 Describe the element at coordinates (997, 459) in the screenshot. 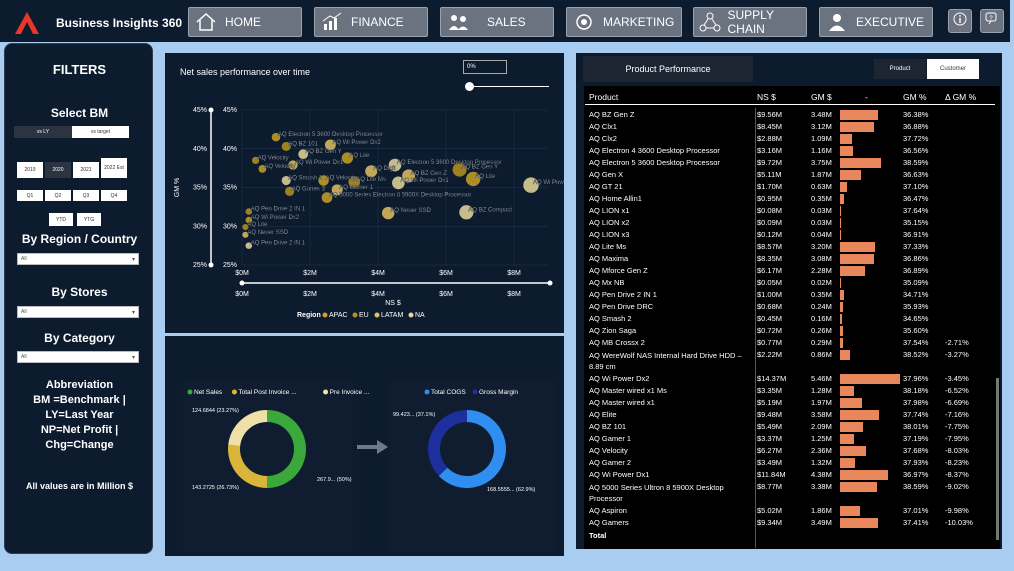

I see `table-scrollbar` at that location.